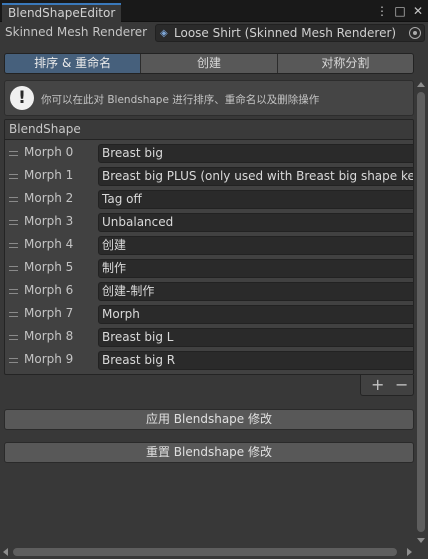  I want to click on skinned-mesh-label: Skinned Mesh Renderer, so click(76, 32).